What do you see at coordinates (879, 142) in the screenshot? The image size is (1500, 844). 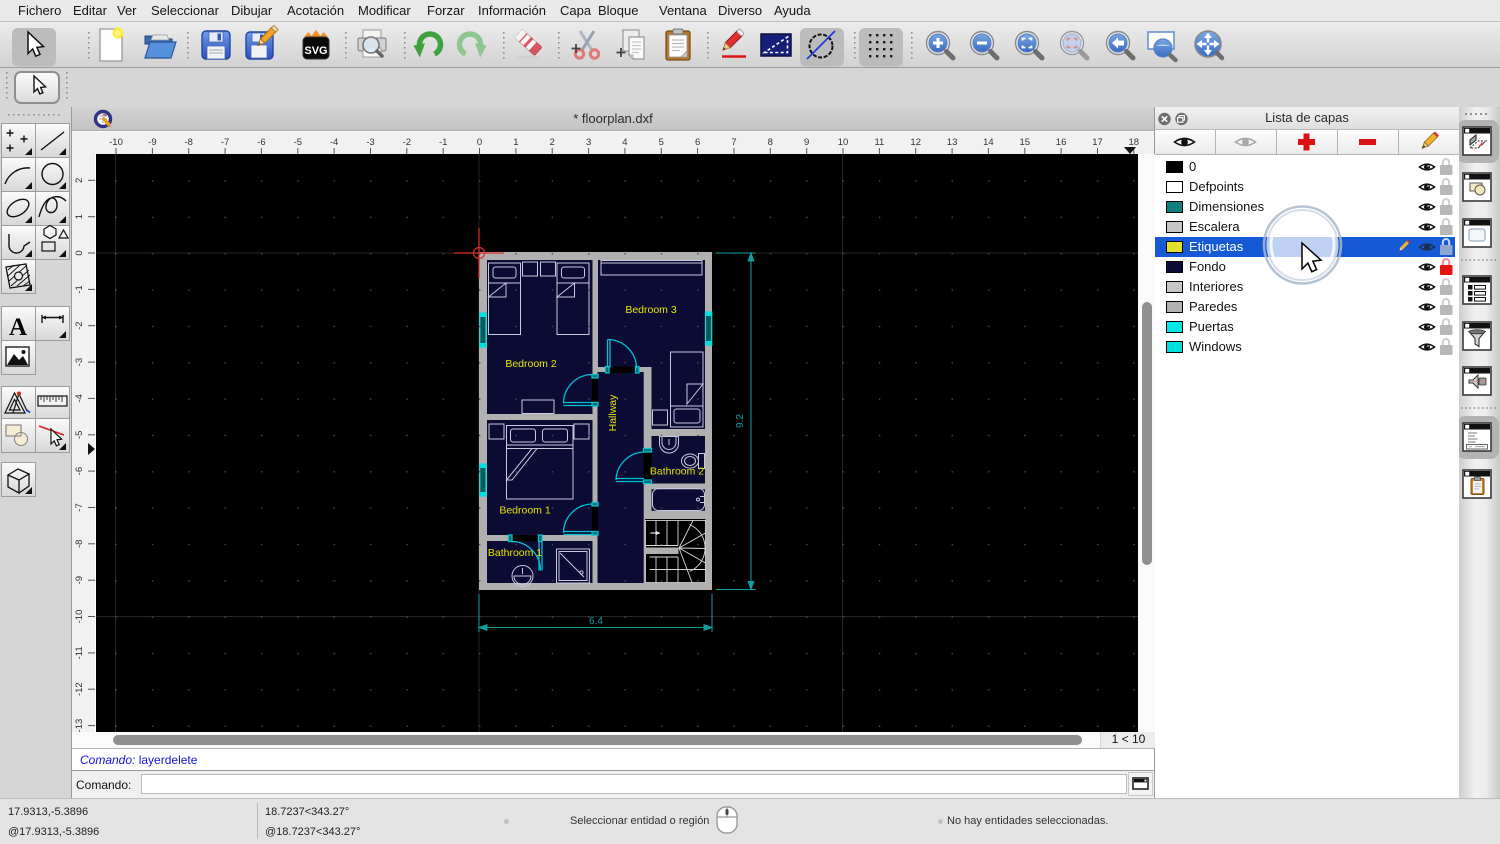 I see `svg-text: 11` at bounding box center [879, 142].